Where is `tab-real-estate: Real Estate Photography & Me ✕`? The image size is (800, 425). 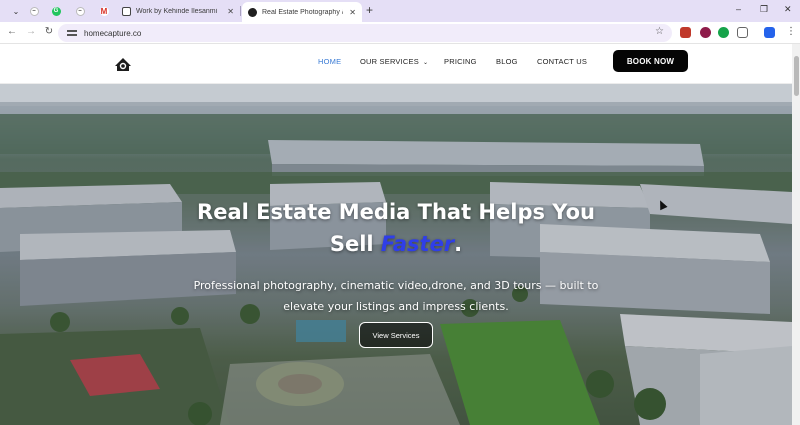
tab-real-estate: Real Estate Photography & Me ✕ is located at coordinates (302, 12).